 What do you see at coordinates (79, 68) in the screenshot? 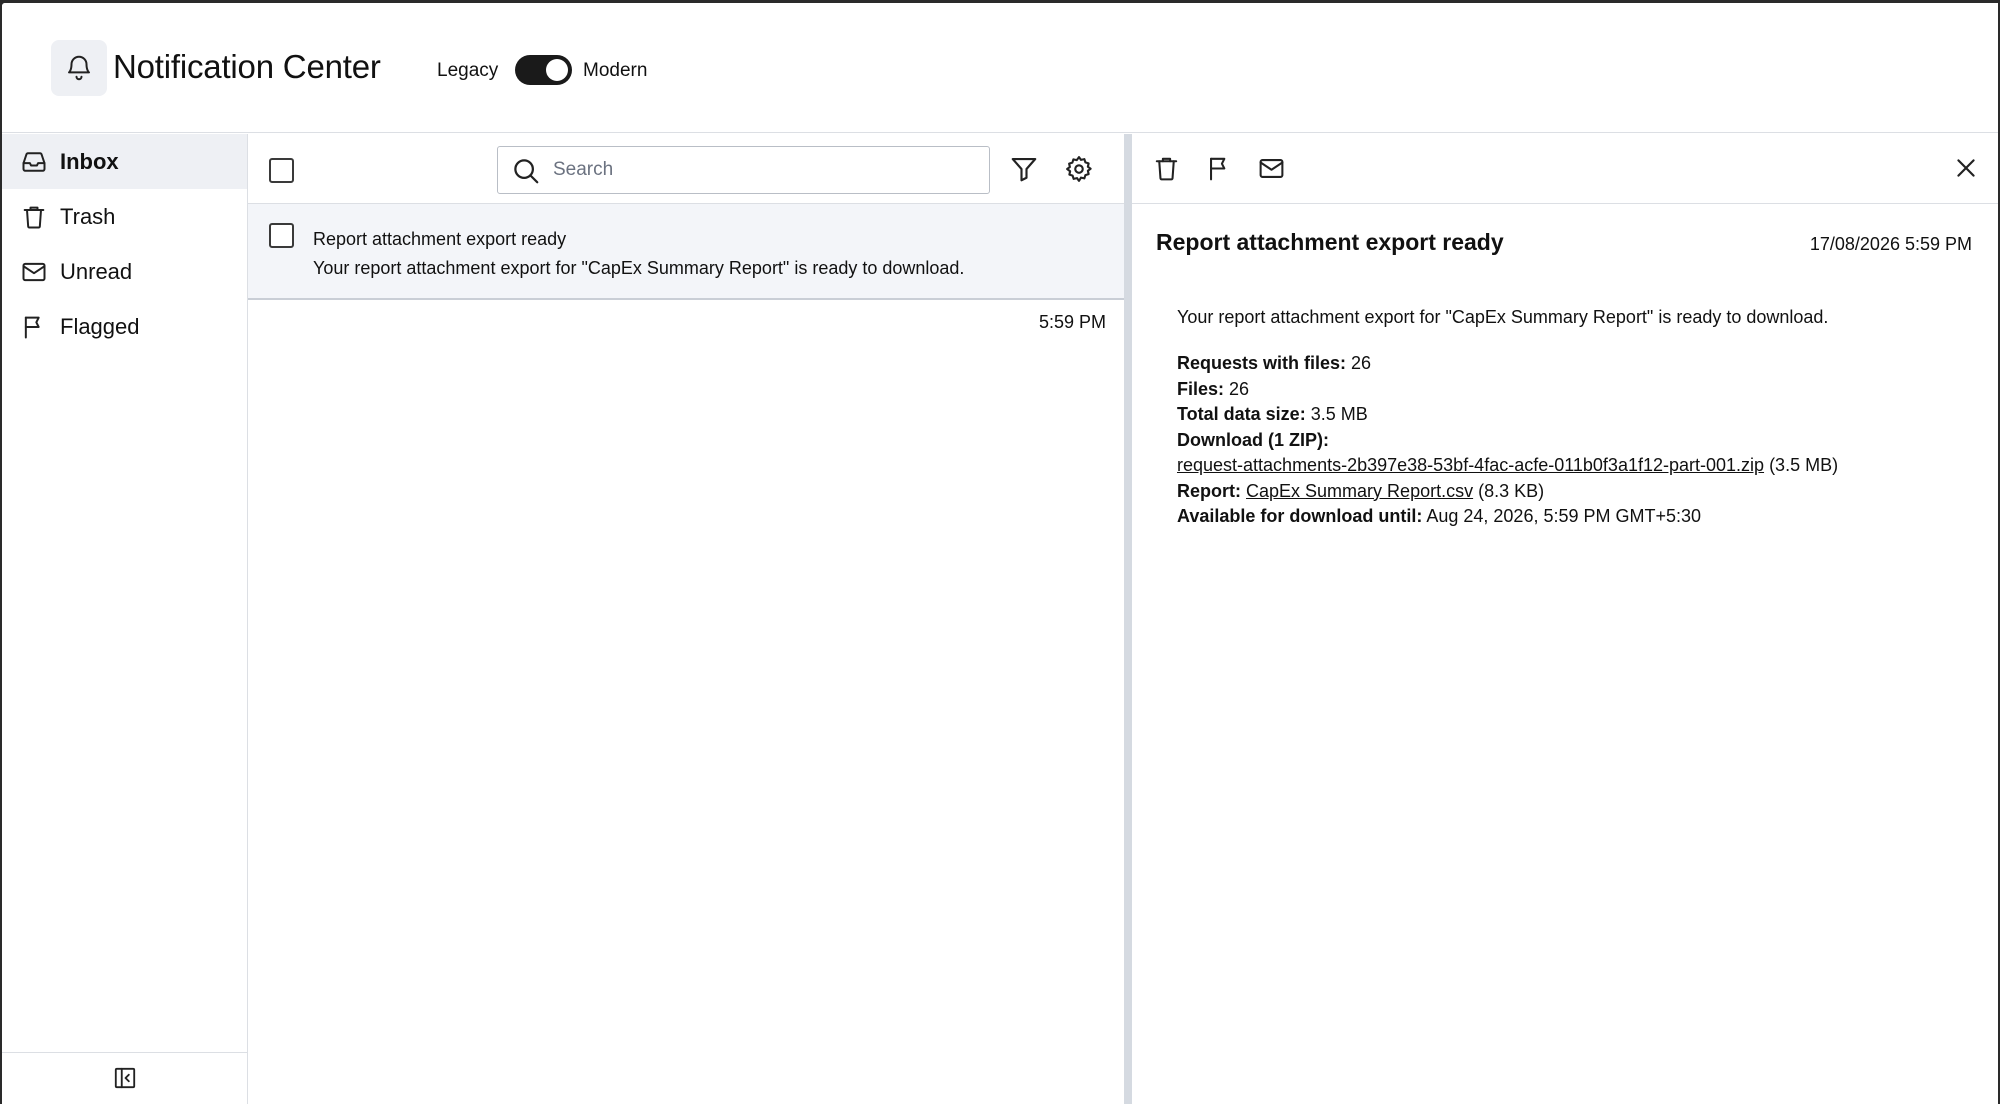
I see `bell-icon` at bounding box center [79, 68].